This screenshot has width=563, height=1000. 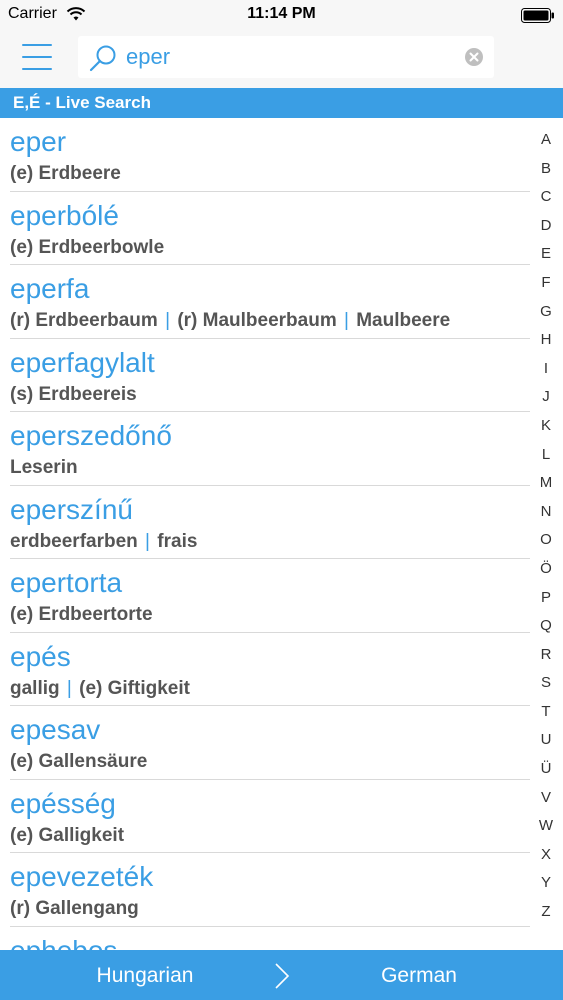 What do you see at coordinates (546, 683) in the screenshot?
I see `index-letter: S` at bounding box center [546, 683].